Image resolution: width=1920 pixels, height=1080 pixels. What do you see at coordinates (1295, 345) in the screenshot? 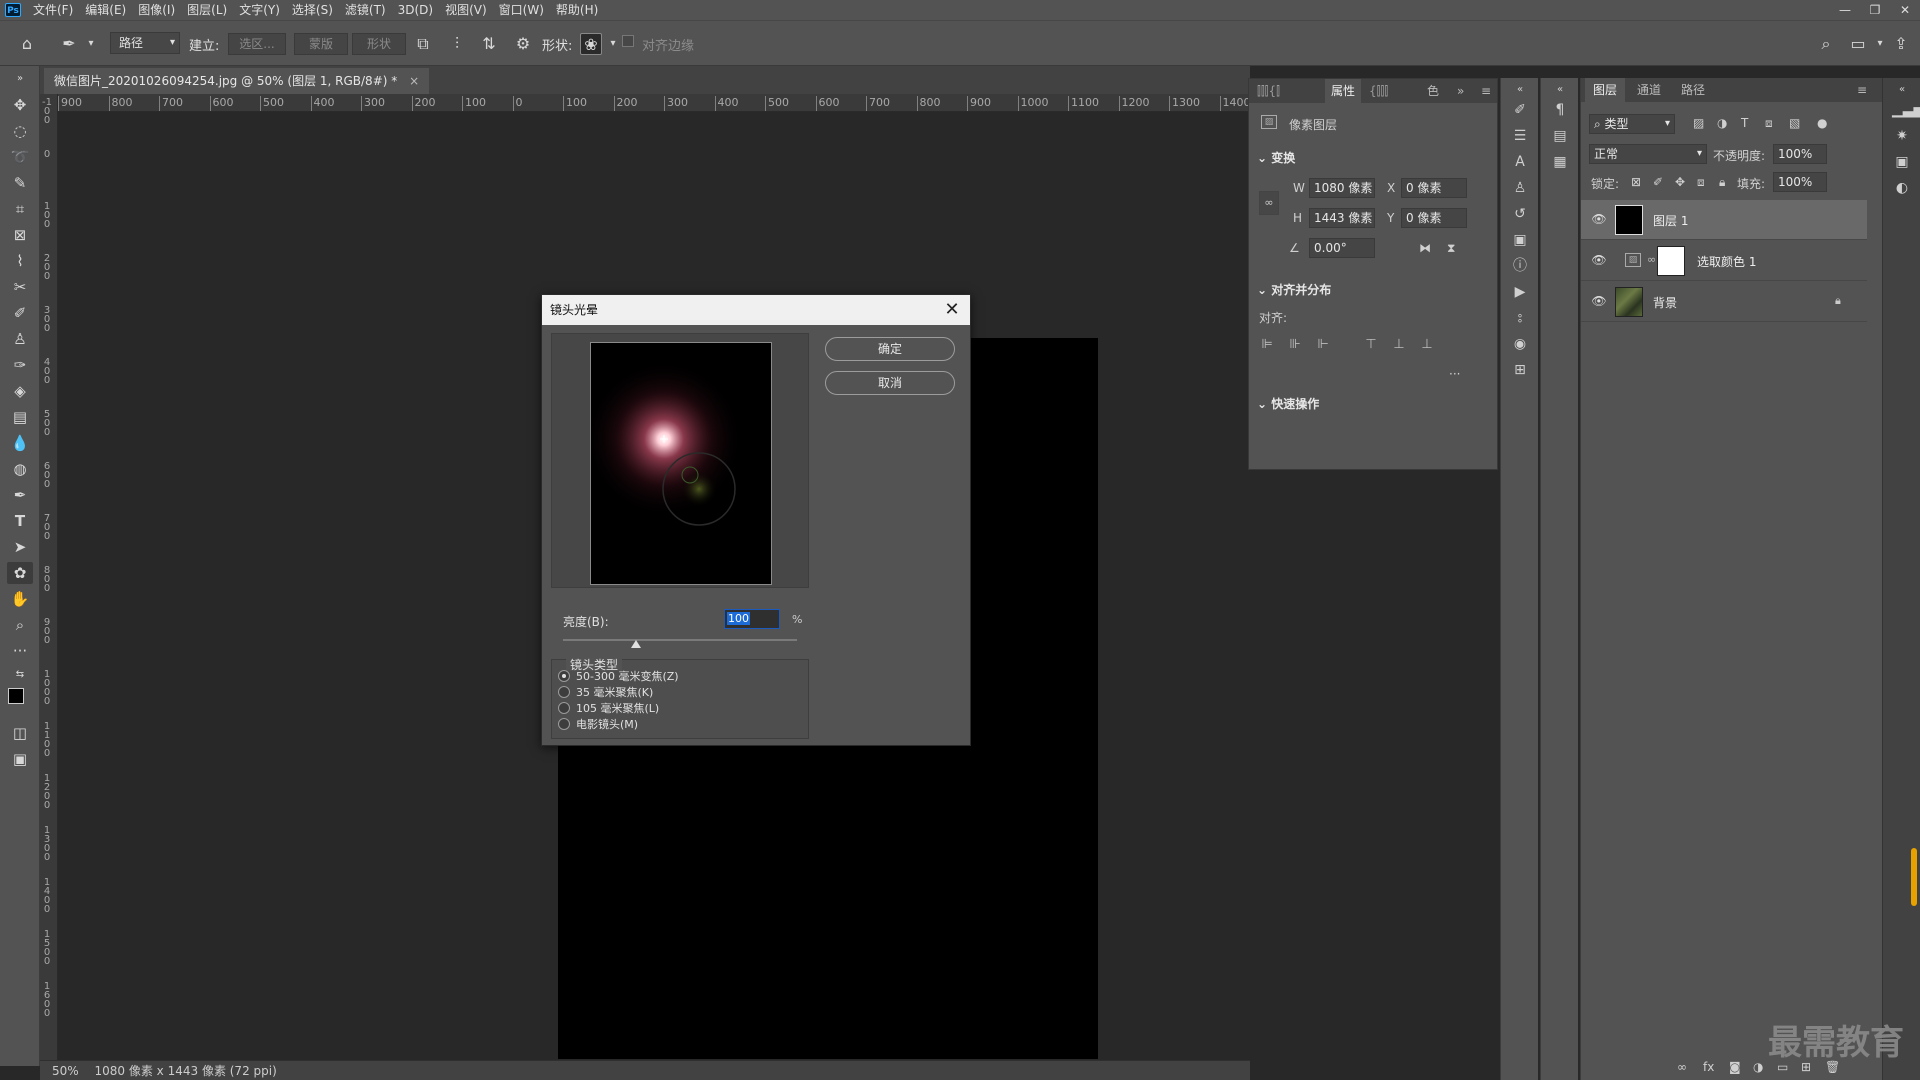
I see `align-center-icon: ⊪` at bounding box center [1295, 345].